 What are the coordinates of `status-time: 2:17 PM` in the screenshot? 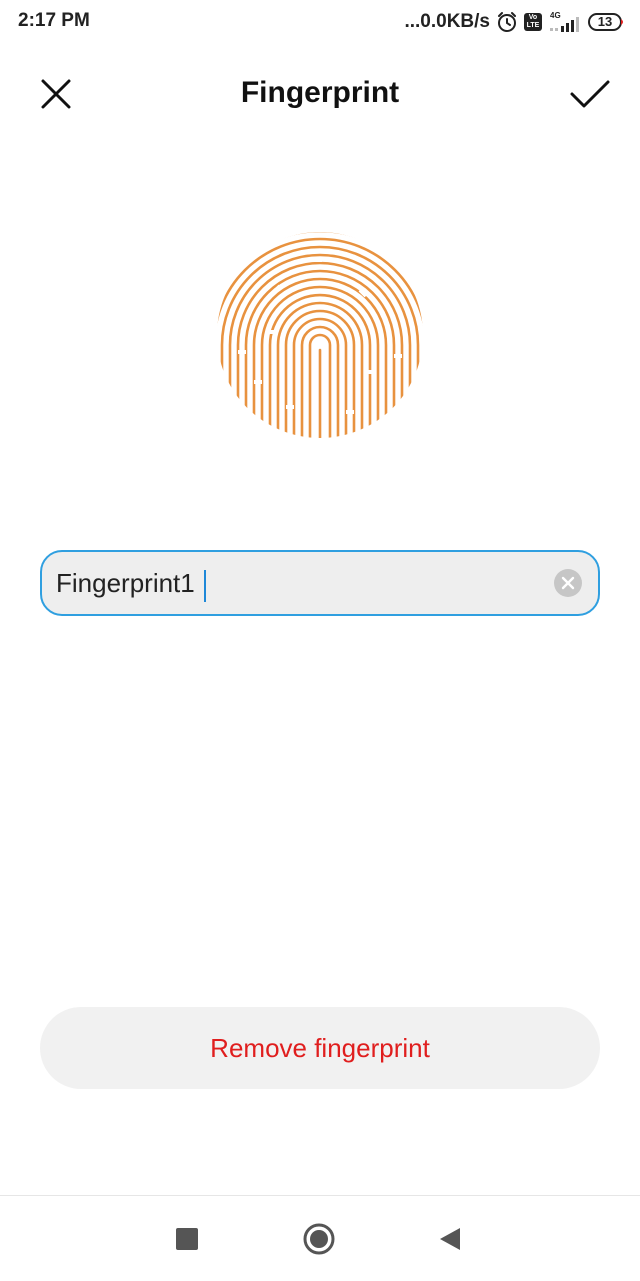 It's located at (54, 20).